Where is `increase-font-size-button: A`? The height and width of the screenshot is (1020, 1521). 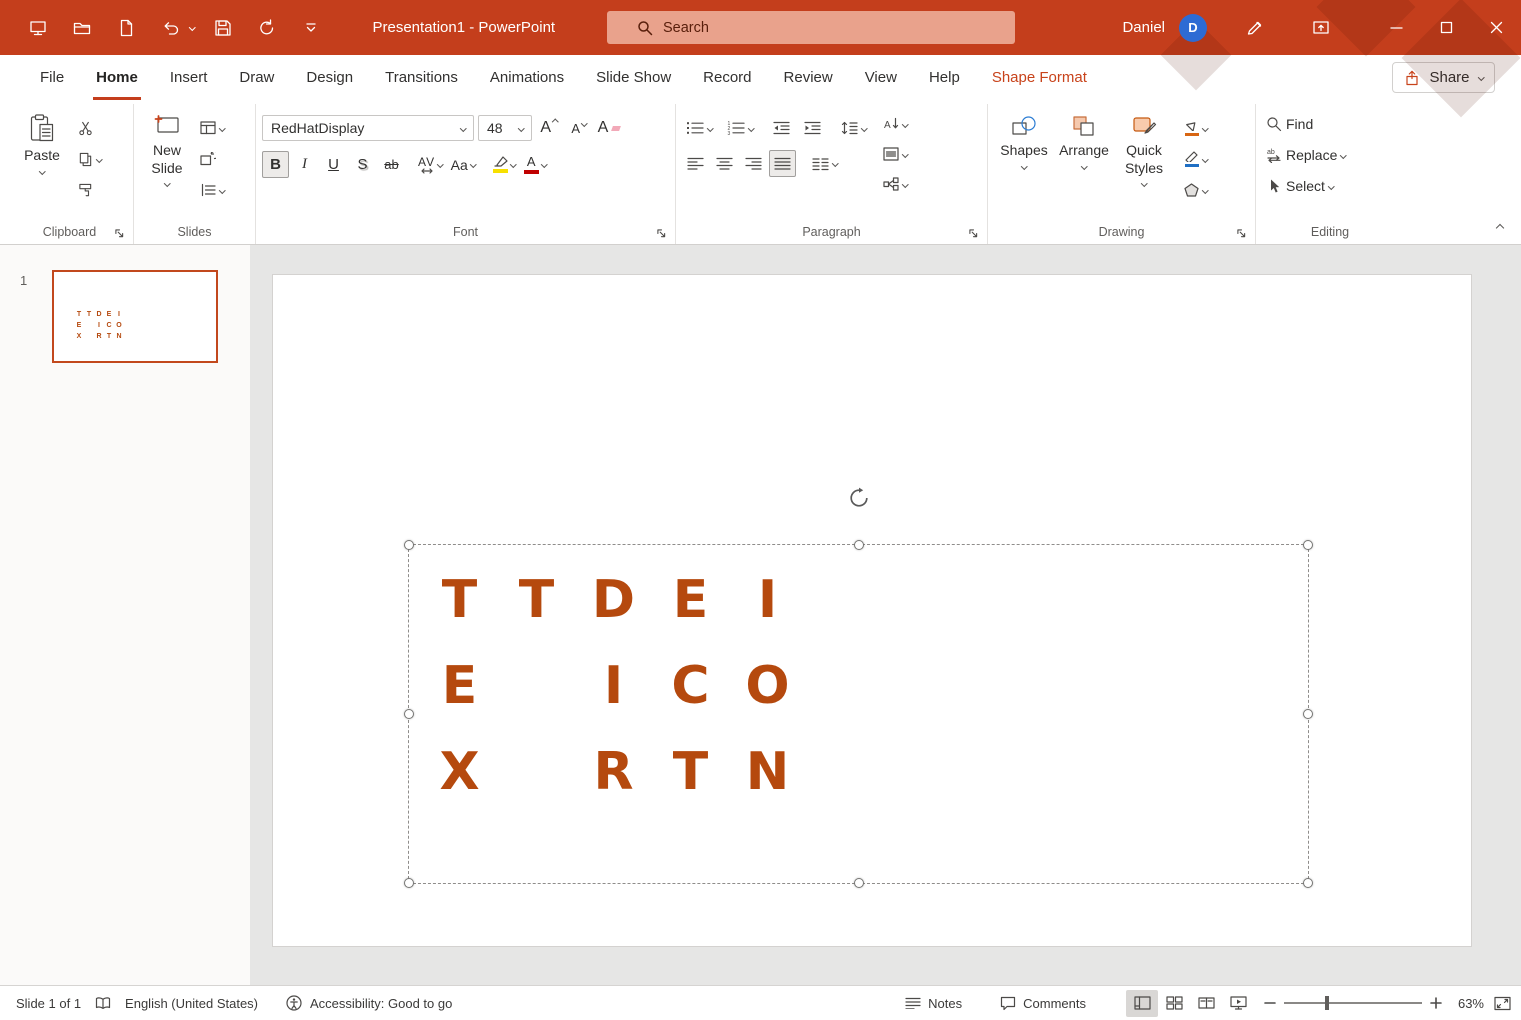
increase-font-size-button: A is located at coordinates (549, 128).